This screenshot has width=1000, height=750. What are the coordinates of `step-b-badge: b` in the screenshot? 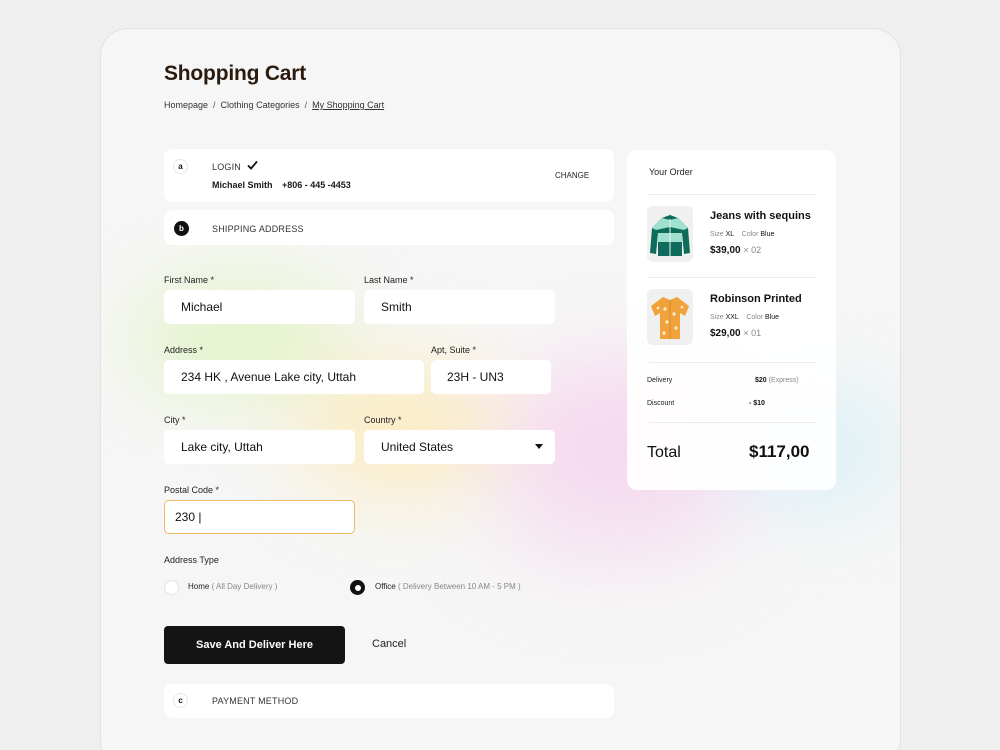 It's located at (181, 228).